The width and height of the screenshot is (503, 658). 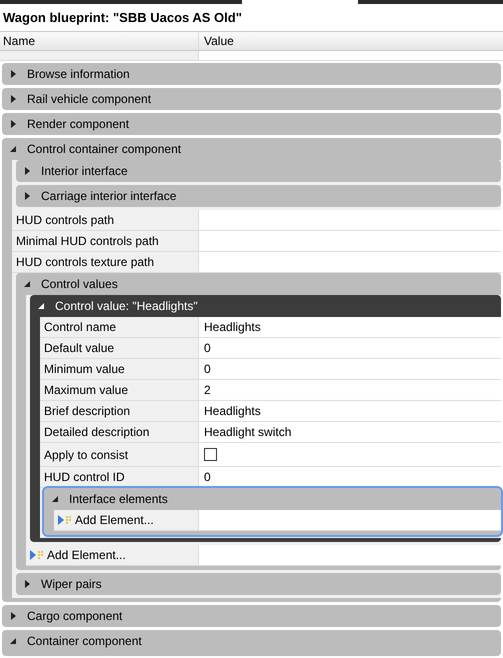 I want to click on property-name: HUD controls texture path, so click(x=84, y=262).